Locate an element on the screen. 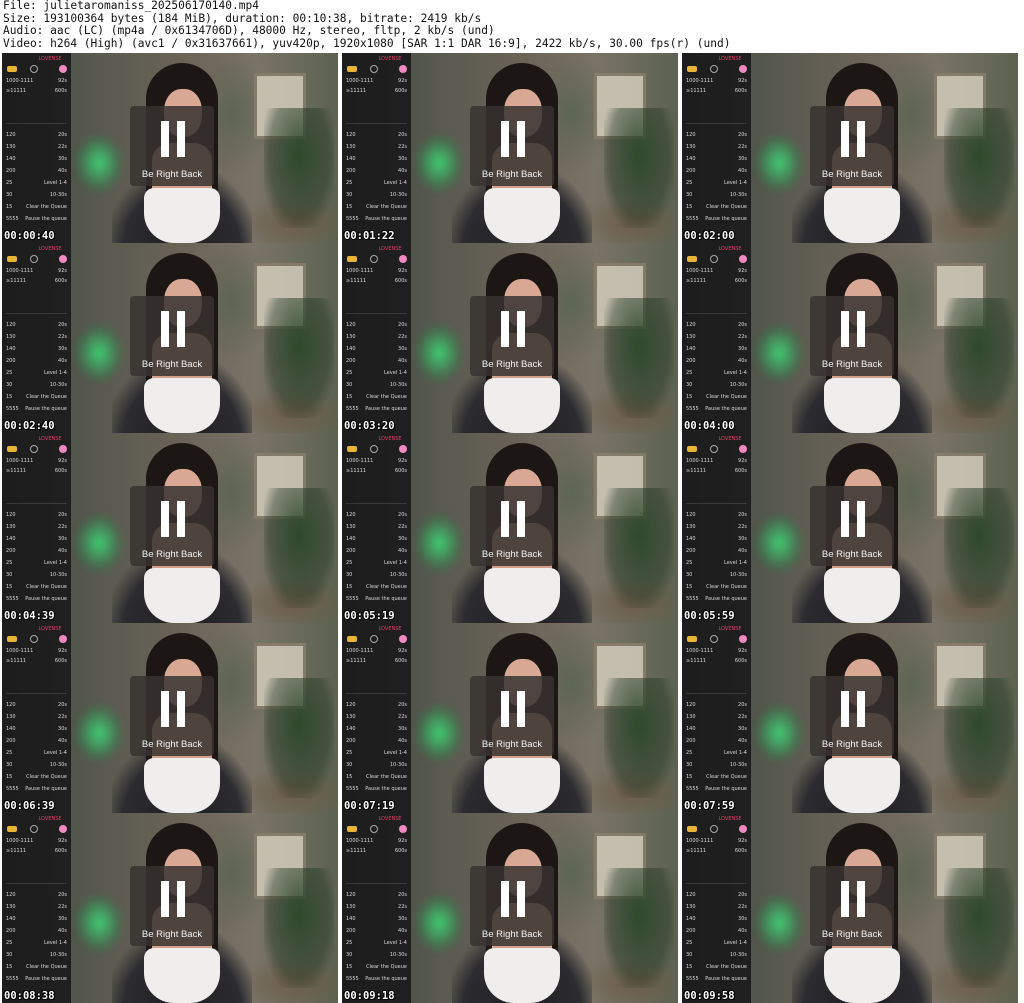 The image size is (1024, 1003). file-name-line: File: julietaromaniss_202506170140.mp4 is located at coordinates (131, 6).